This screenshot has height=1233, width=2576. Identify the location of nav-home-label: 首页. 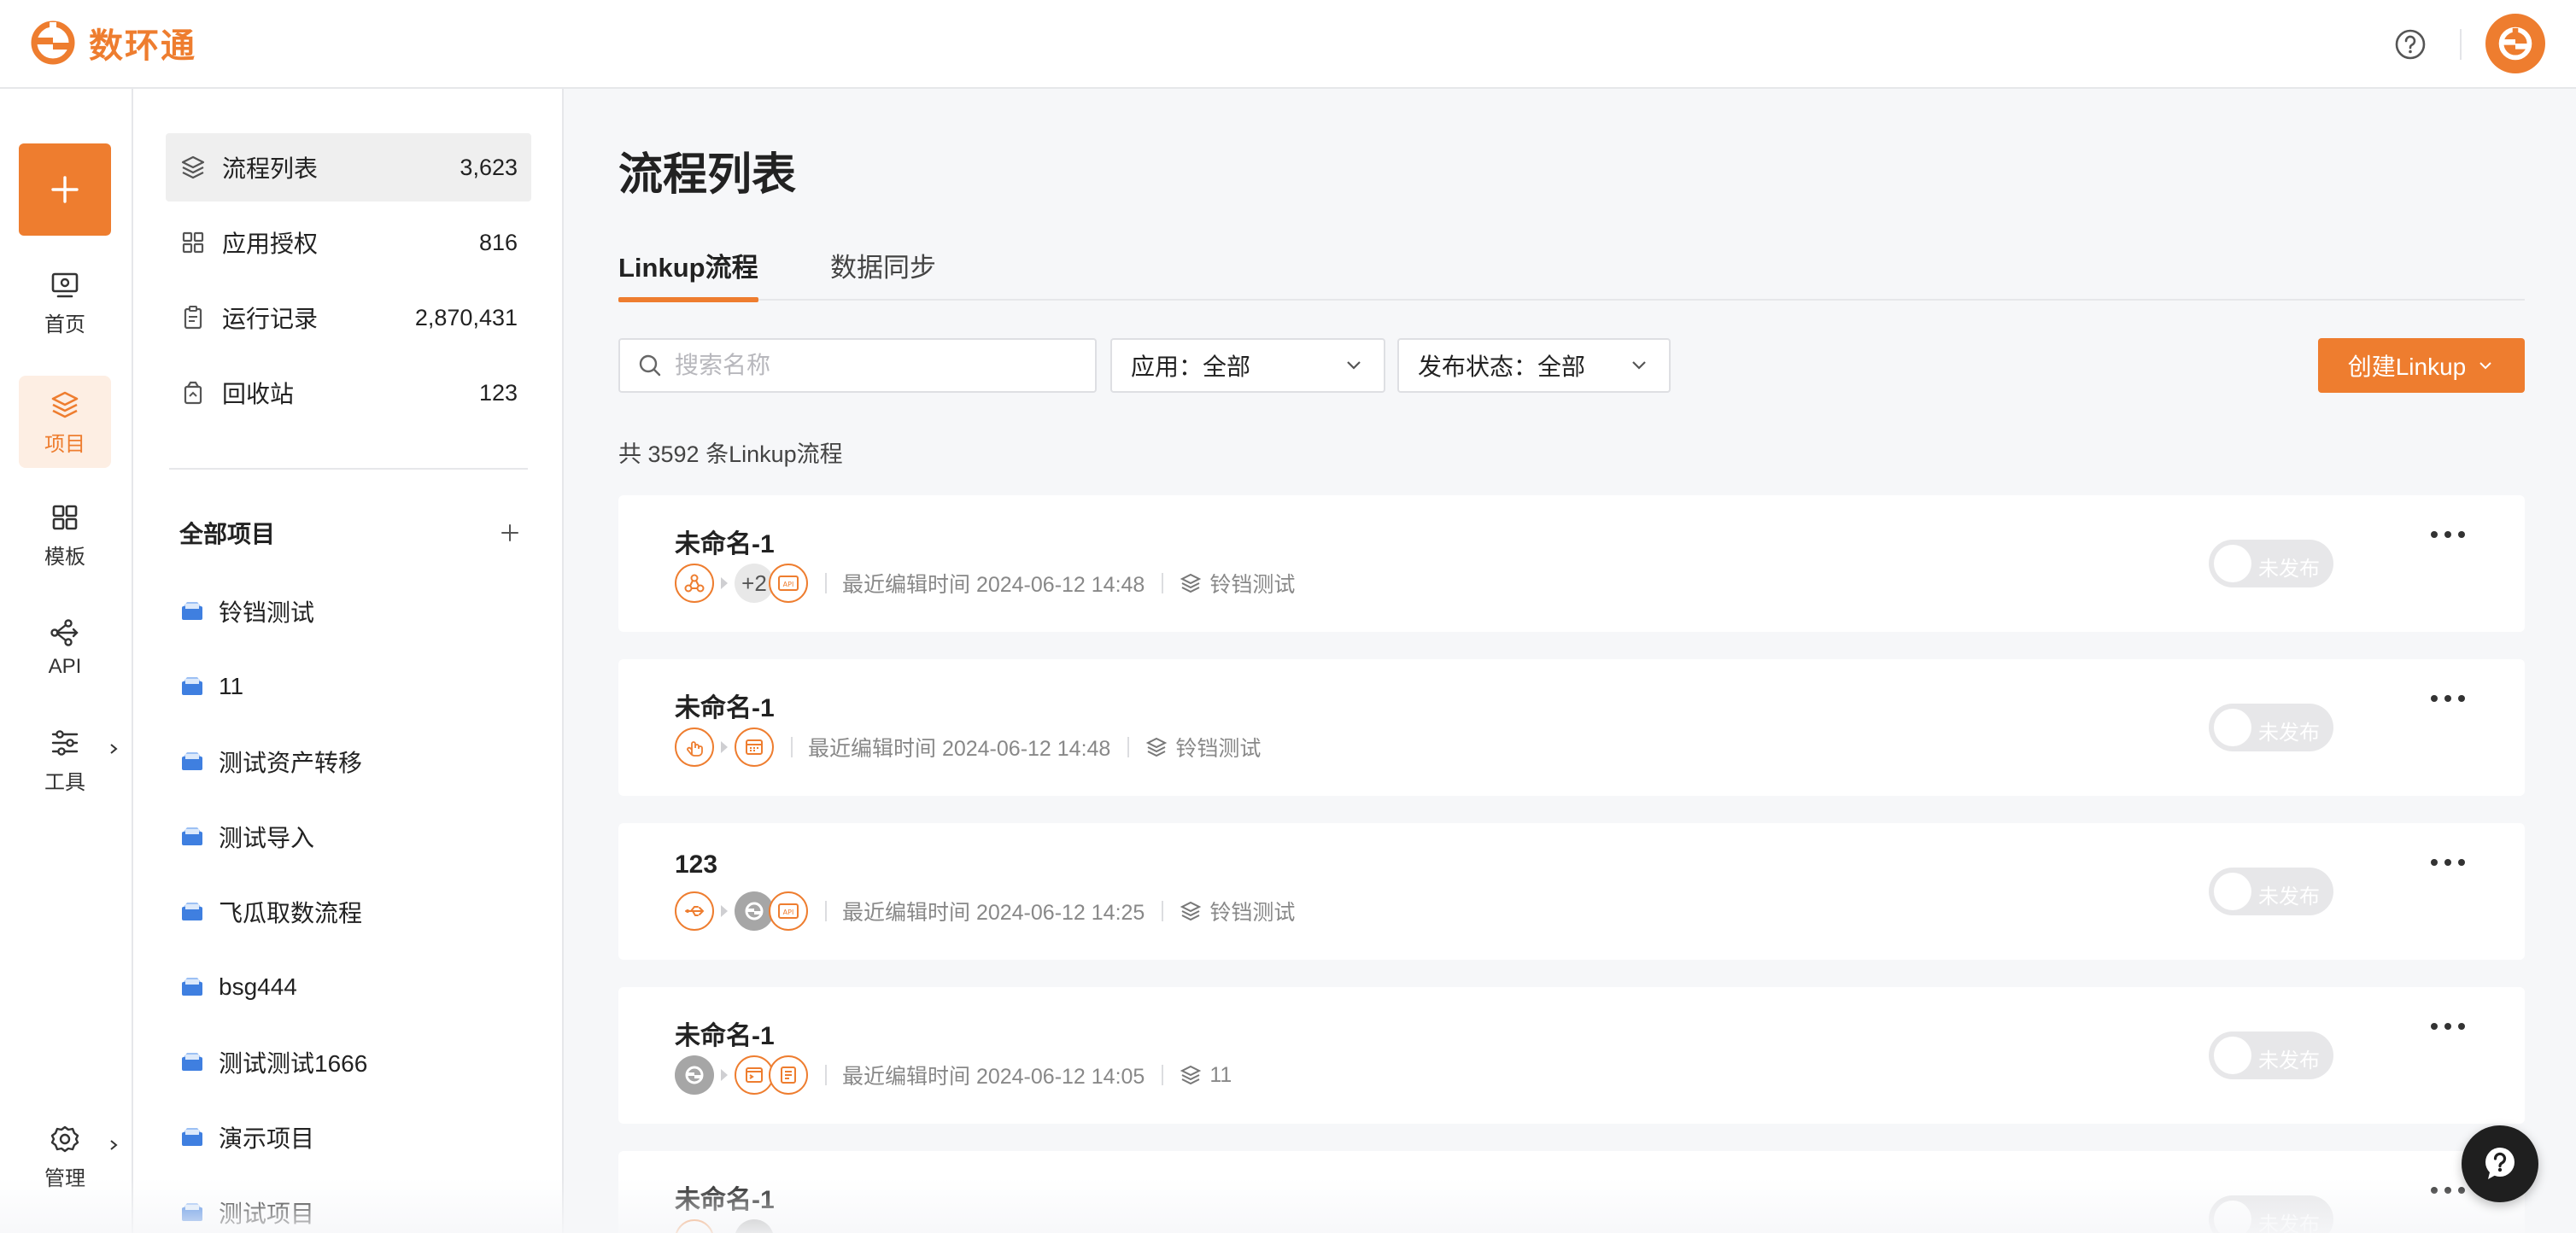
(64, 324).